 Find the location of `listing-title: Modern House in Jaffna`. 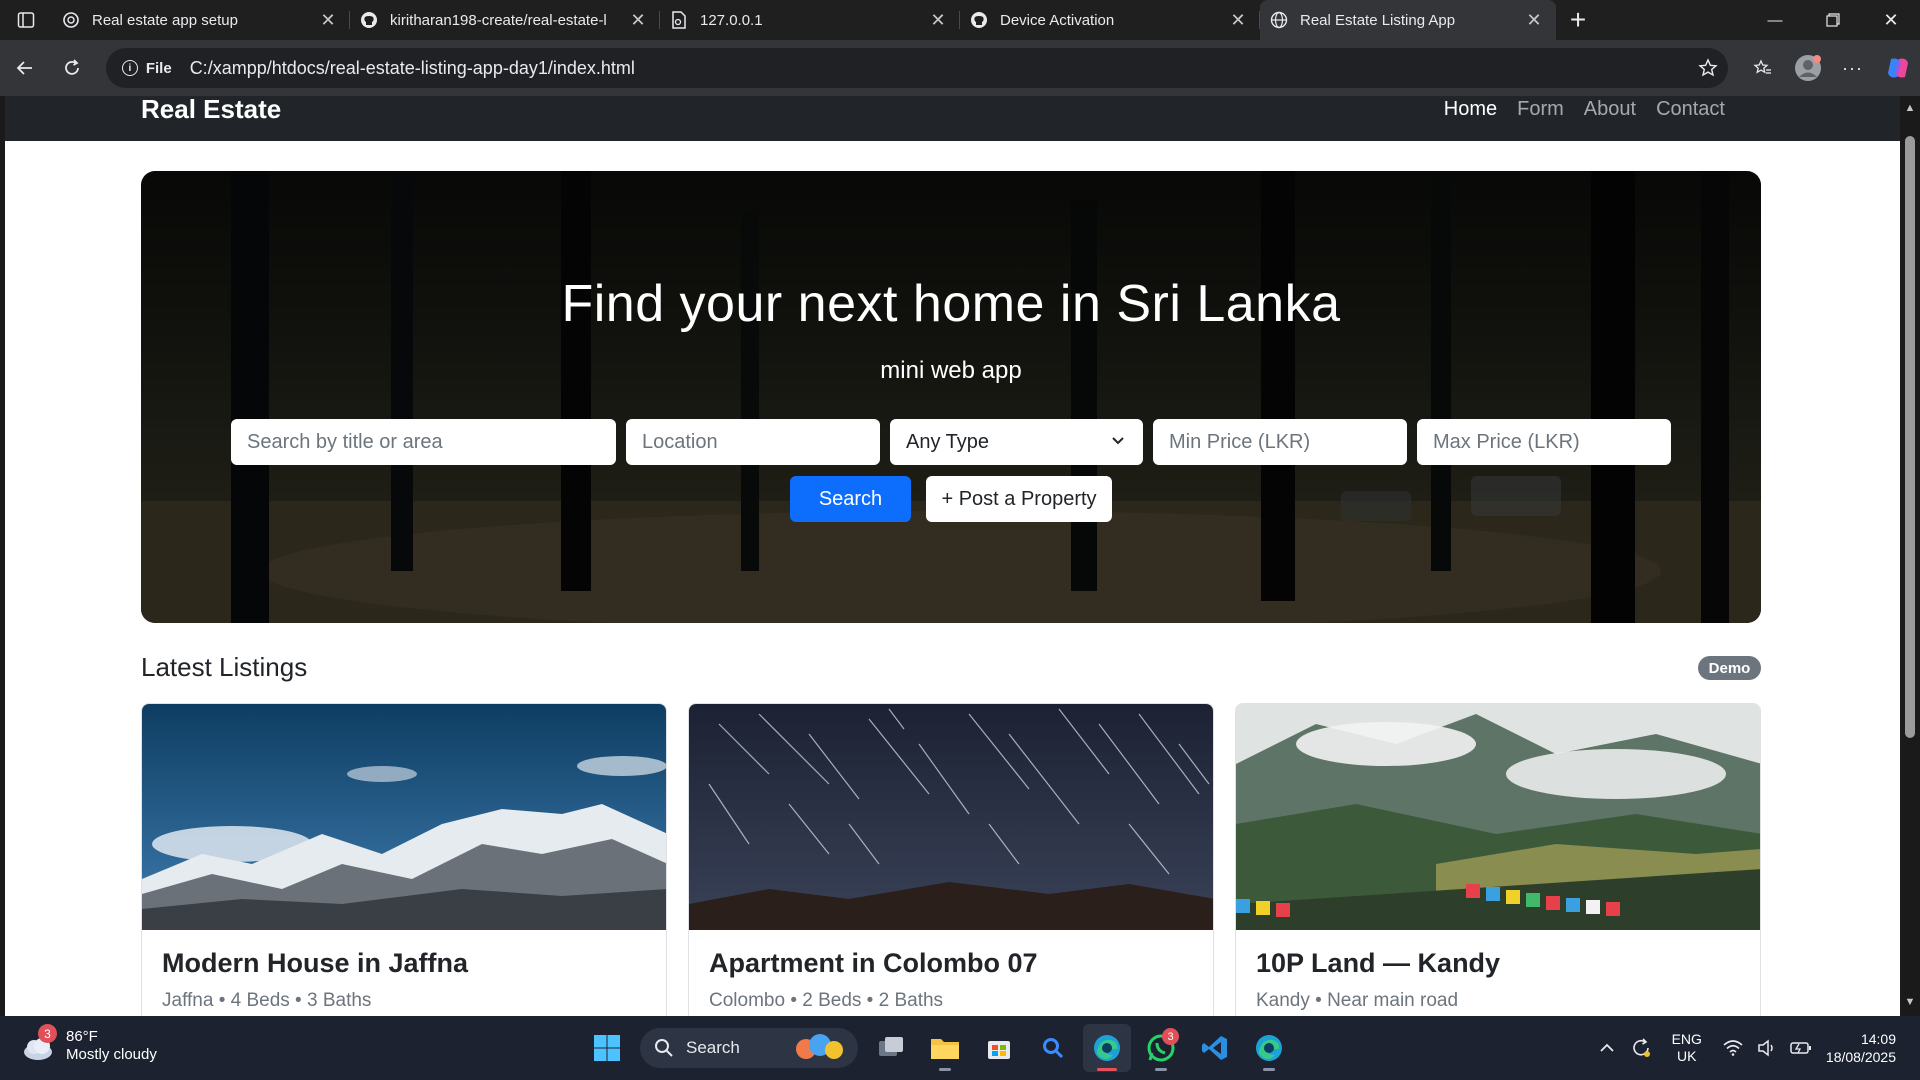

listing-title: Modern House in Jaffna is located at coordinates (315, 963).